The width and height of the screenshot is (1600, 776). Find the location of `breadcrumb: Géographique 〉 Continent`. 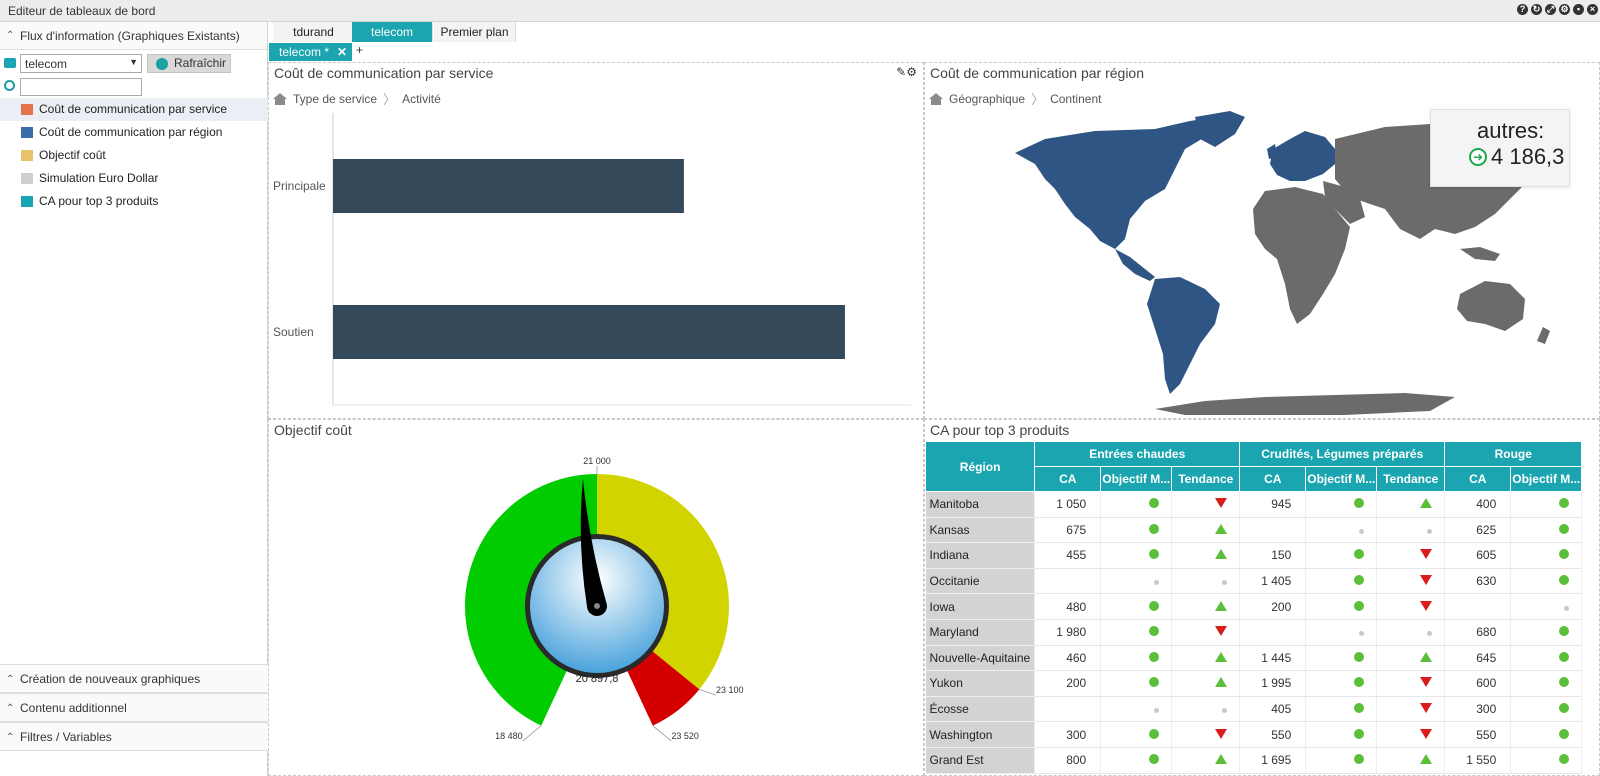

breadcrumb: Géographique 〉 Continent is located at coordinates (1015, 98).